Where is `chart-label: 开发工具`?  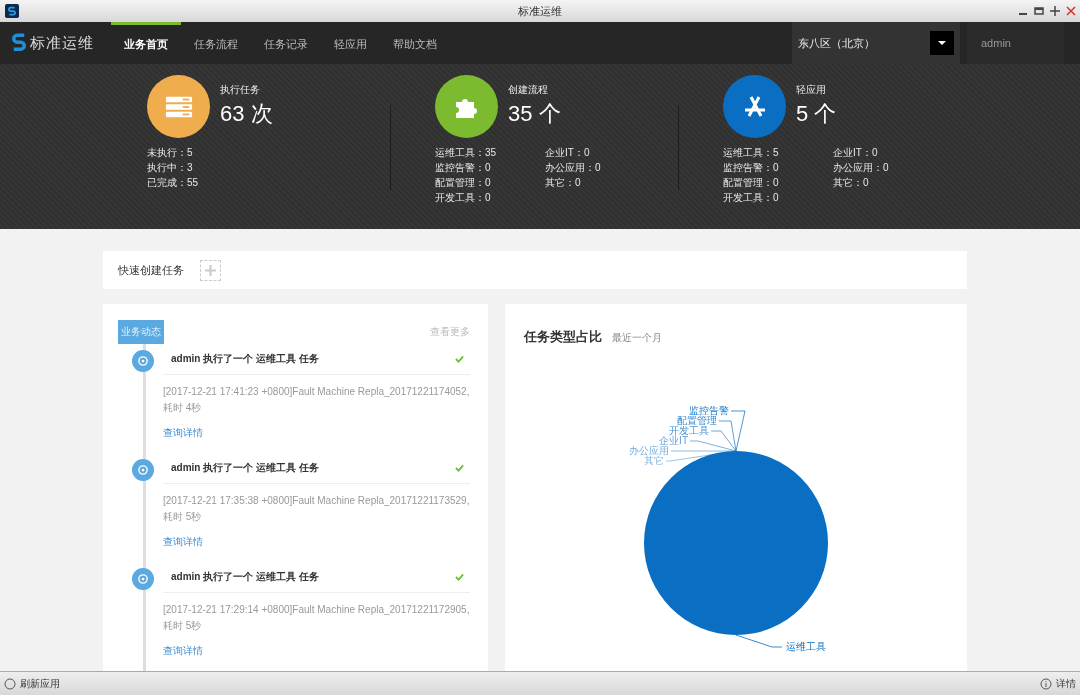
chart-label: 开发工具 is located at coordinates (689, 430).